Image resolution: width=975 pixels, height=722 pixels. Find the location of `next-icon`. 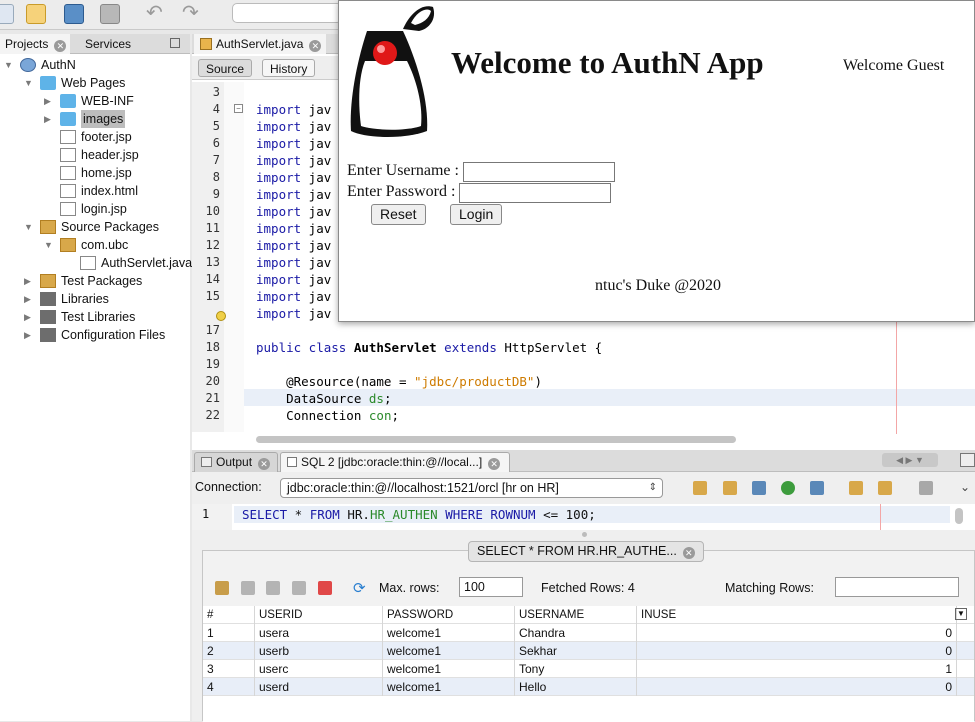

next-icon is located at coordinates (885, 488).